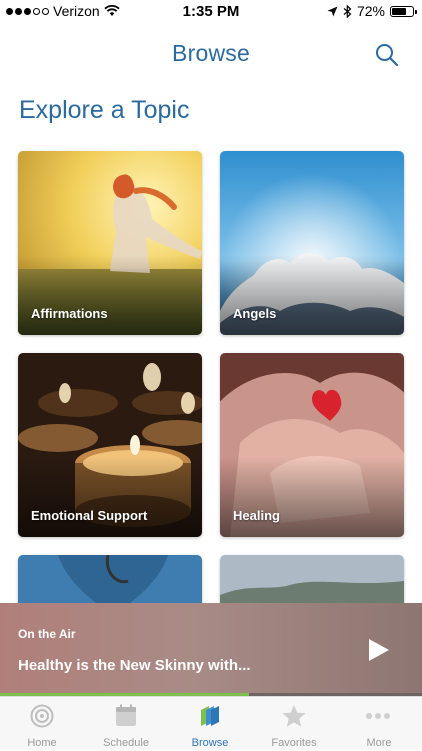 Image resolution: width=422 pixels, height=751 pixels. I want to click on tab-label: Favorites, so click(294, 743).